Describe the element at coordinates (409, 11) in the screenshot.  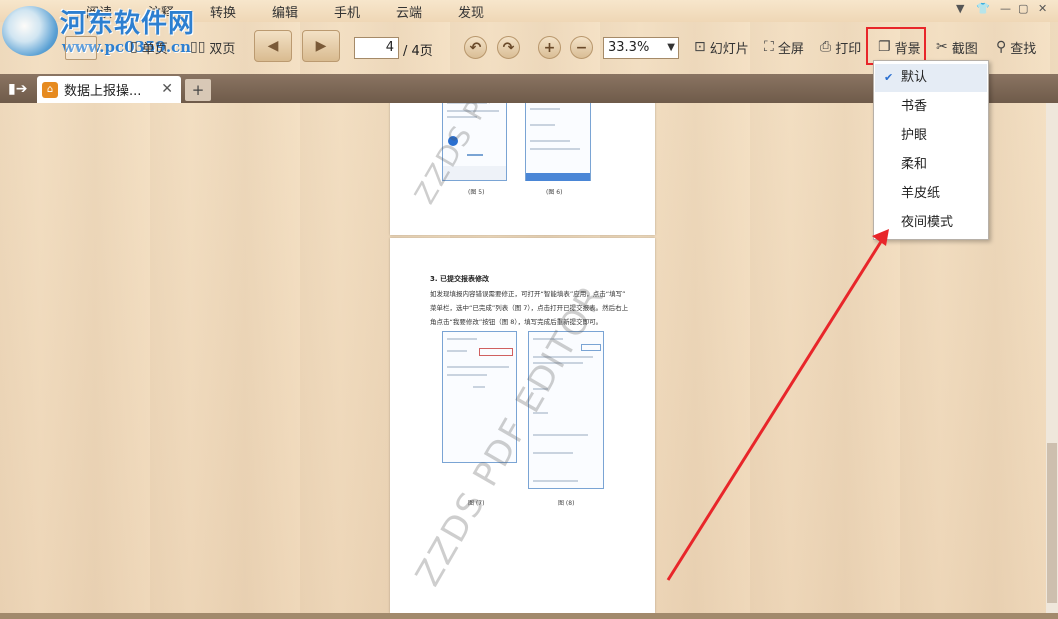
I see `menu-cloud: 云端` at that location.